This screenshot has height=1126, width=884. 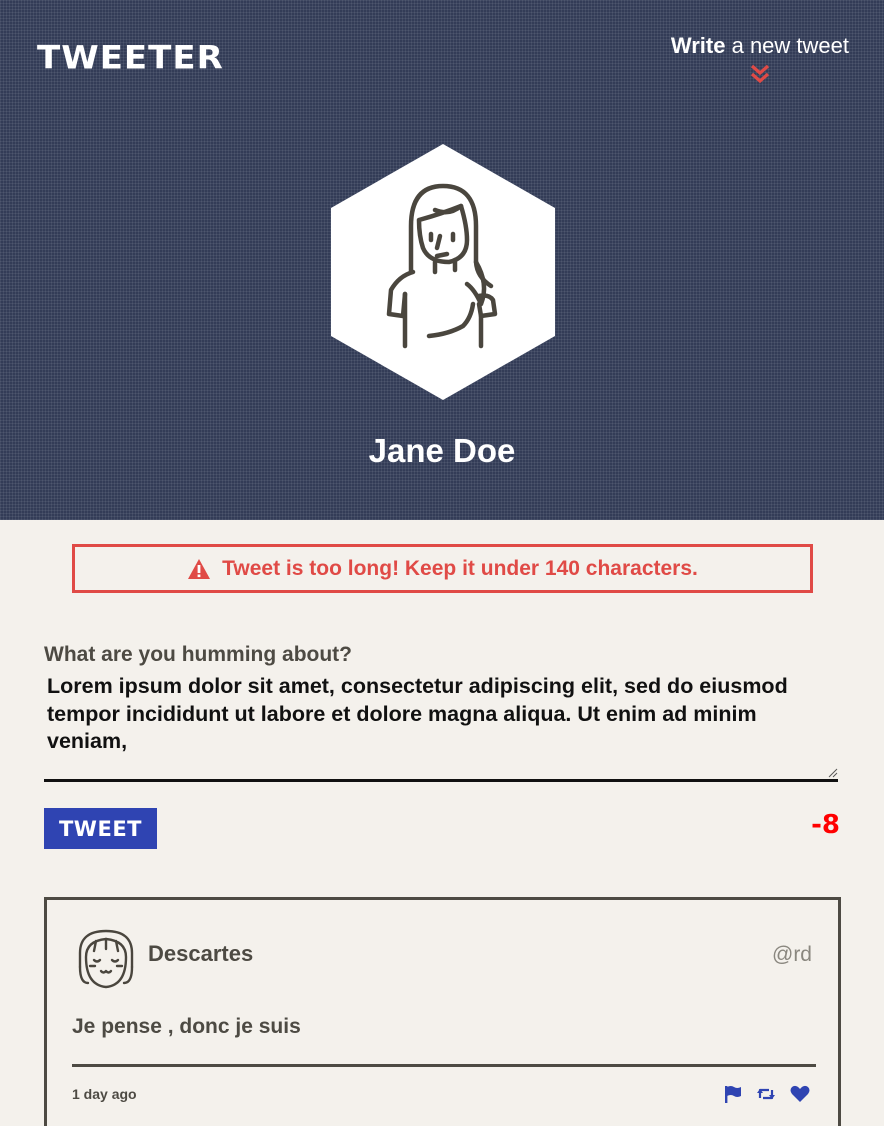 I want to click on tweet-author-name: Descartes, so click(x=201, y=953).